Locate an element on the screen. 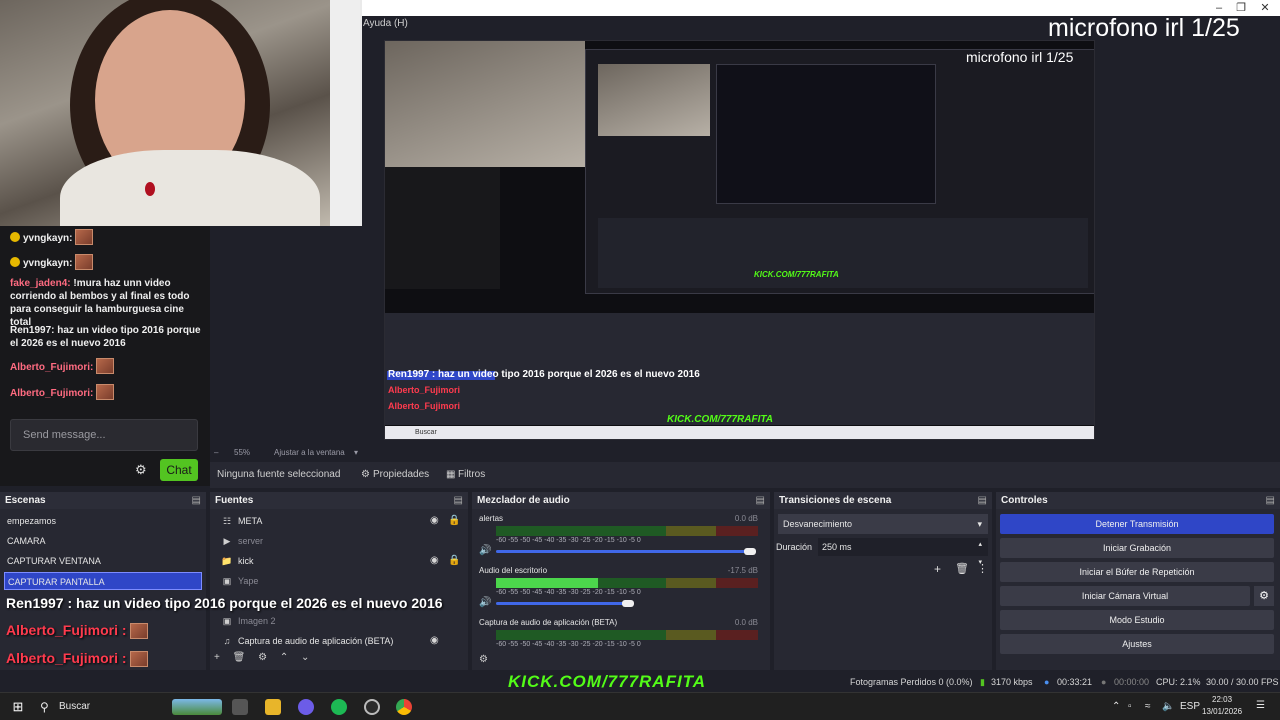  source-item: ▣ Imagen 2 is located at coordinates (339, 621).